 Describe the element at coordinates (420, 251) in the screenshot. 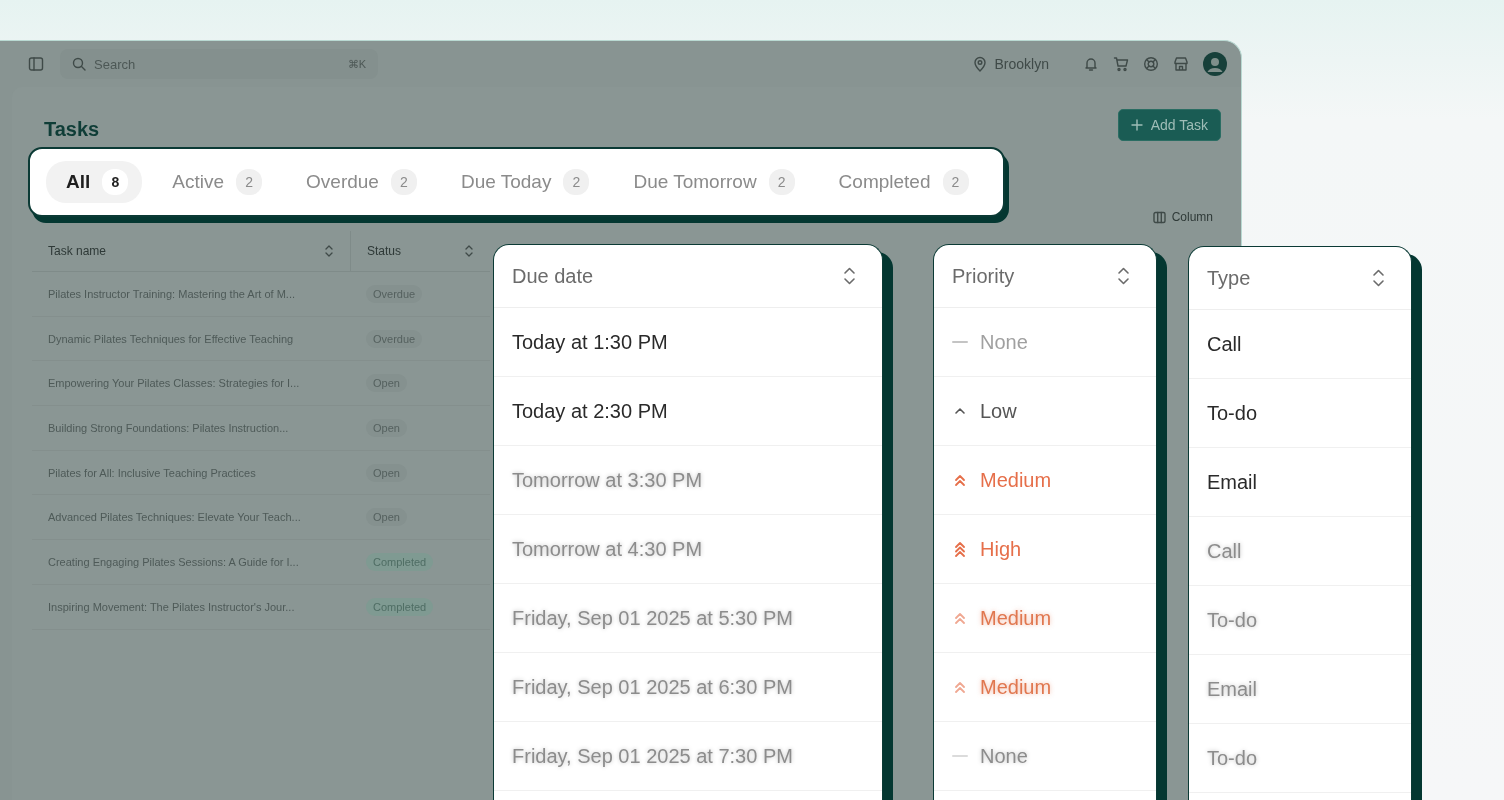

I see `column-header: Status` at that location.